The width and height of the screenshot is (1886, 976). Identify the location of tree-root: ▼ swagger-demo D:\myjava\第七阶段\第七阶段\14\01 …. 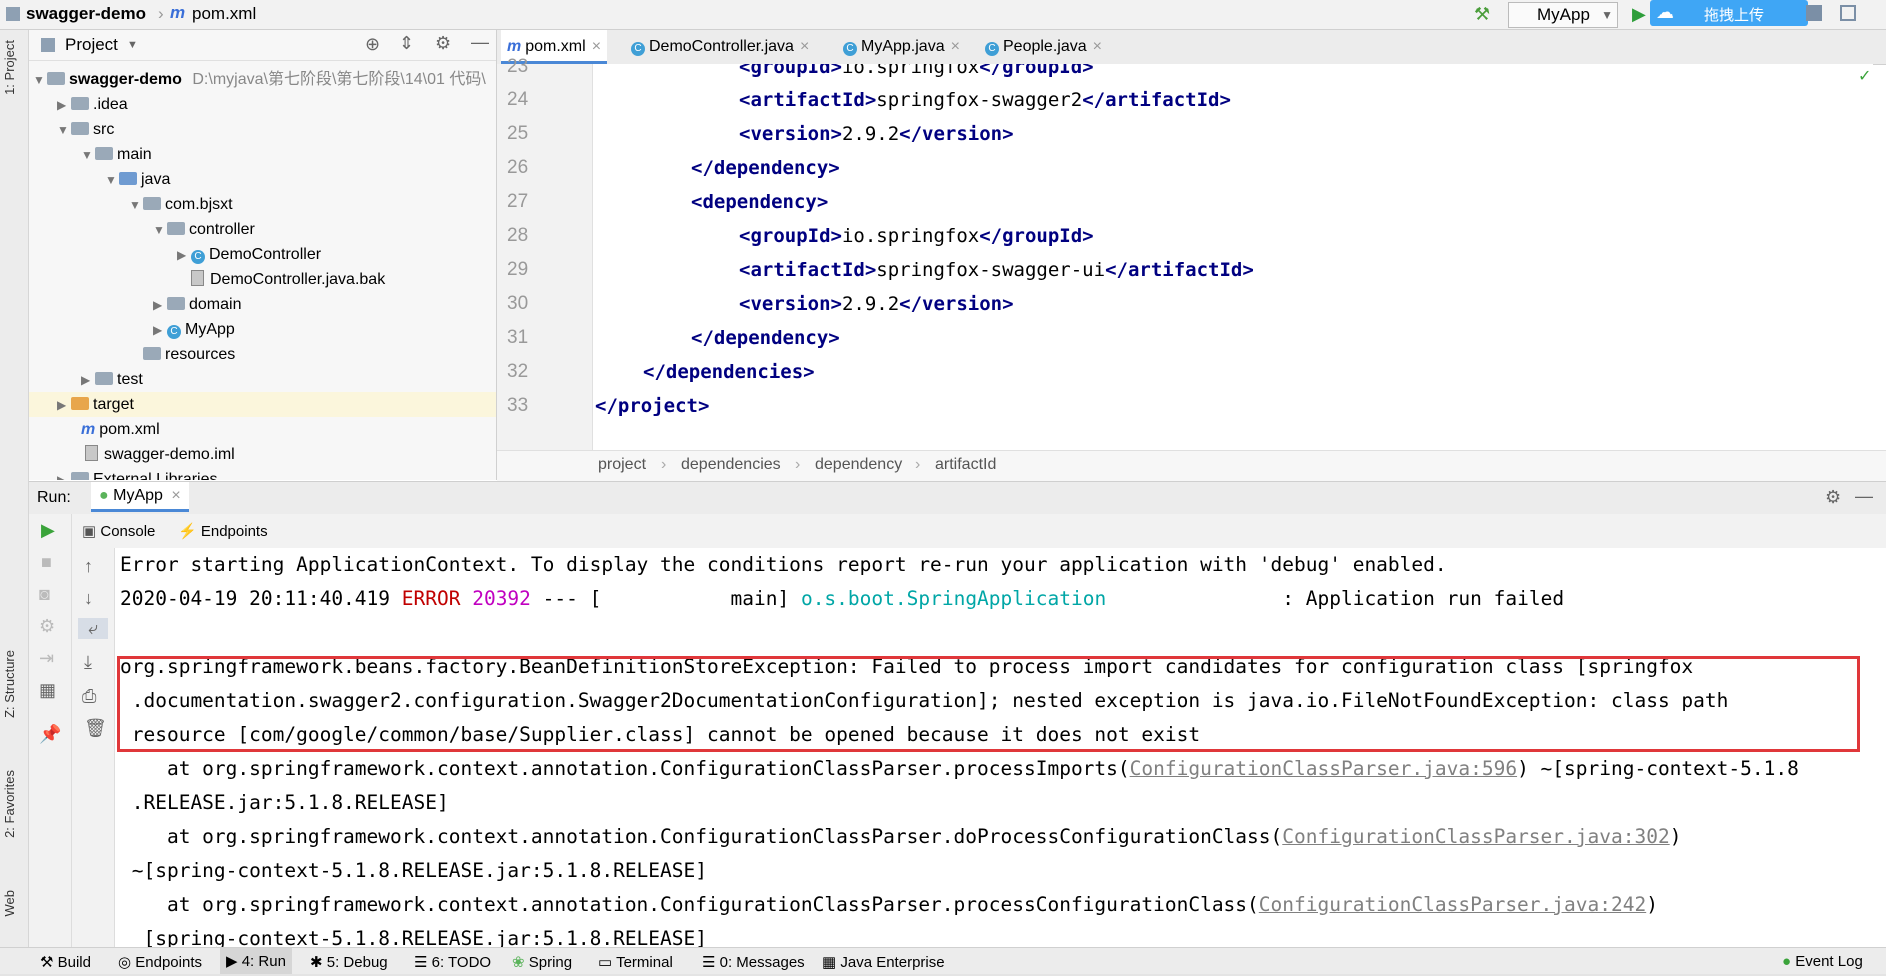
(259, 79).